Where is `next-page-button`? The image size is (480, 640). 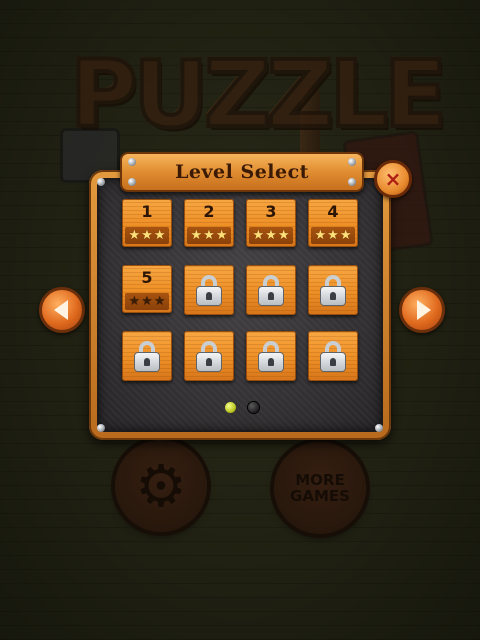 next-page-button is located at coordinates (422, 310).